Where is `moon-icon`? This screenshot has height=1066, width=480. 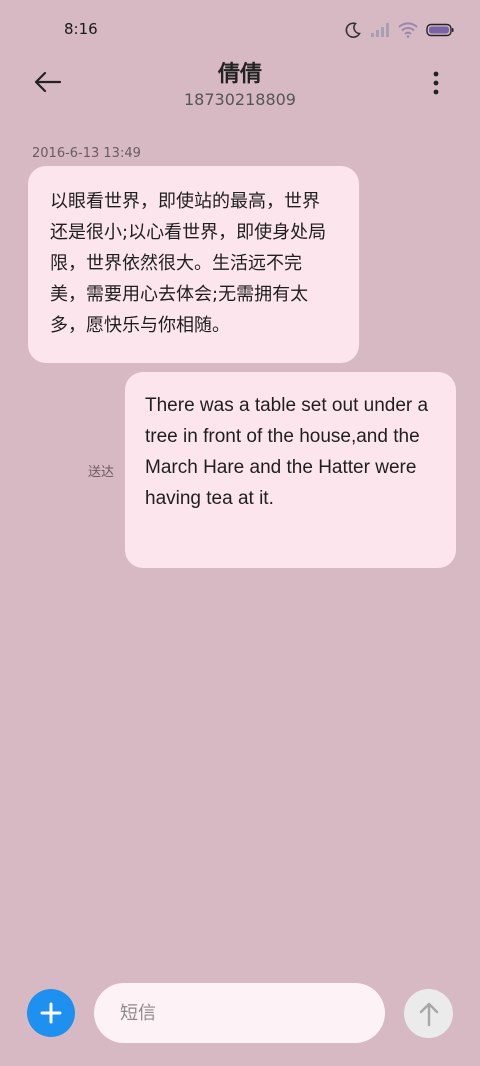
moon-icon is located at coordinates (353, 30).